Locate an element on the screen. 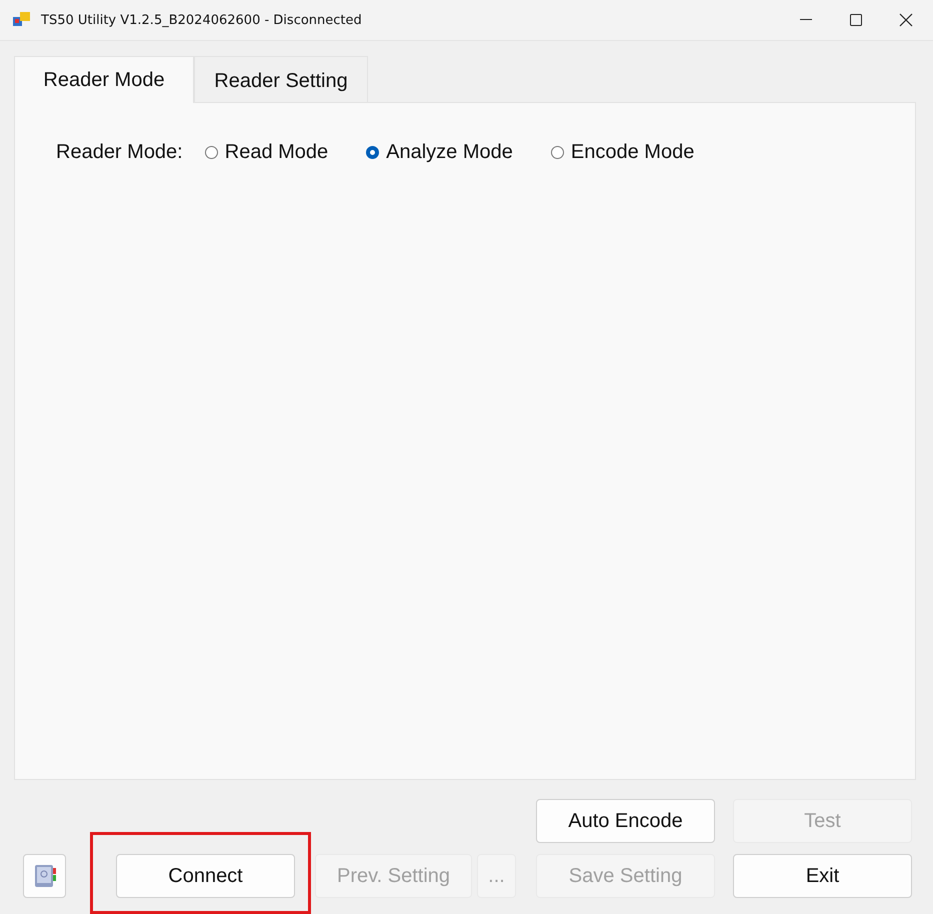  app-icon is located at coordinates (22, 20).